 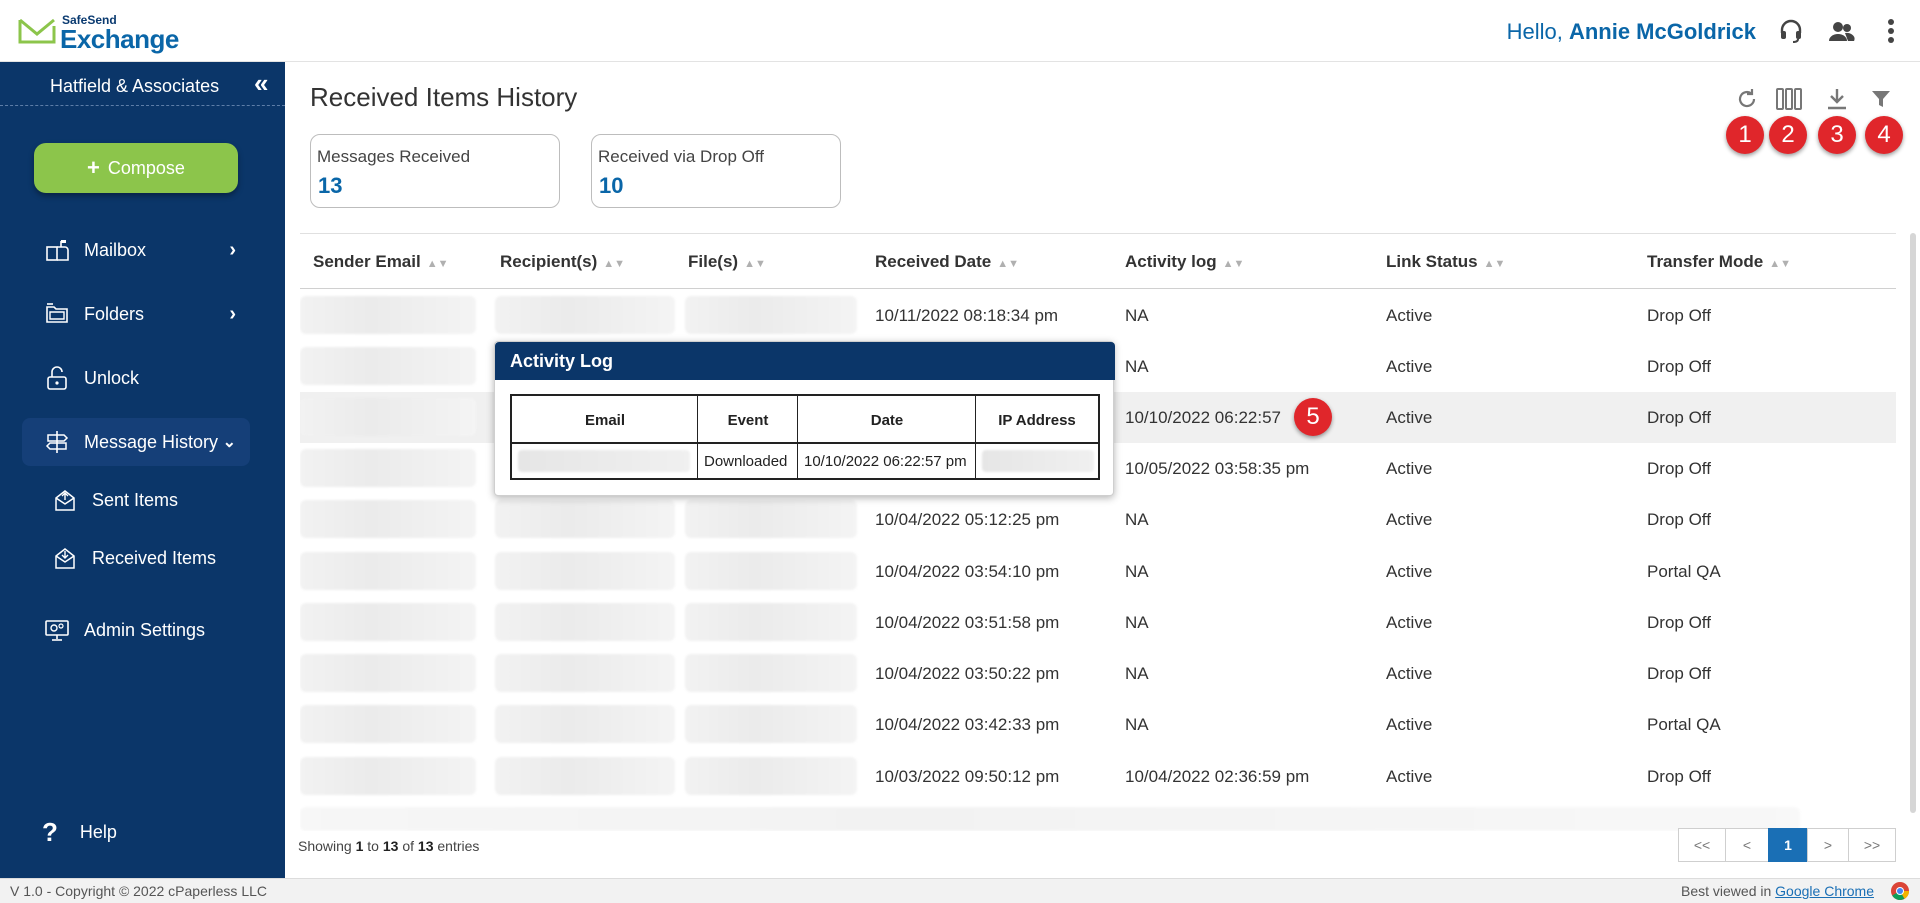 I want to click on download-icon, so click(x=1837, y=99).